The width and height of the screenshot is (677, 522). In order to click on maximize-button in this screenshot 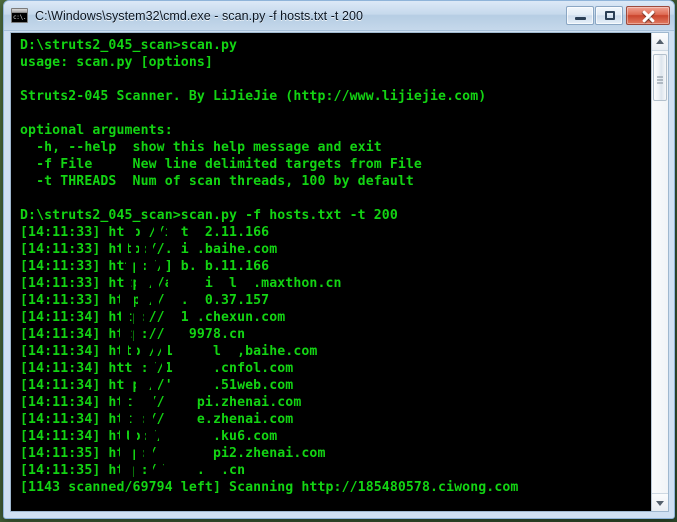, I will do `click(609, 15)`.